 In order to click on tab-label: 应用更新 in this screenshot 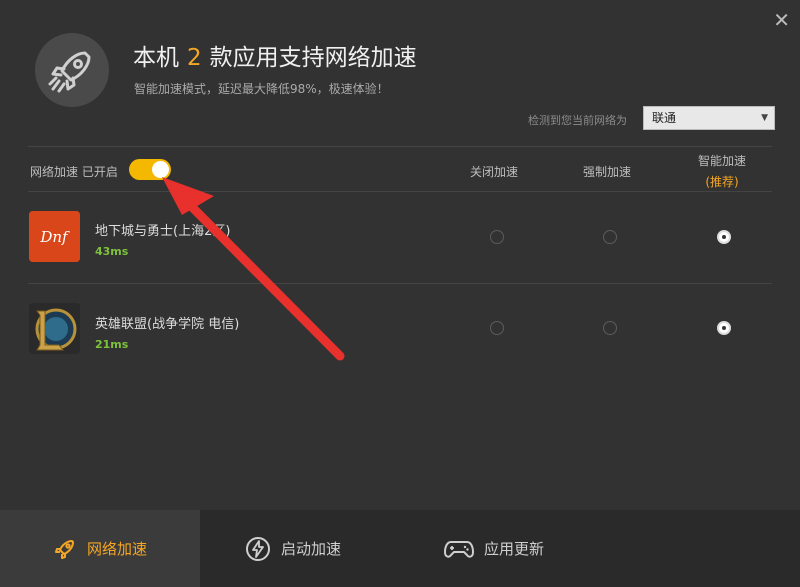, I will do `click(514, 549)`.